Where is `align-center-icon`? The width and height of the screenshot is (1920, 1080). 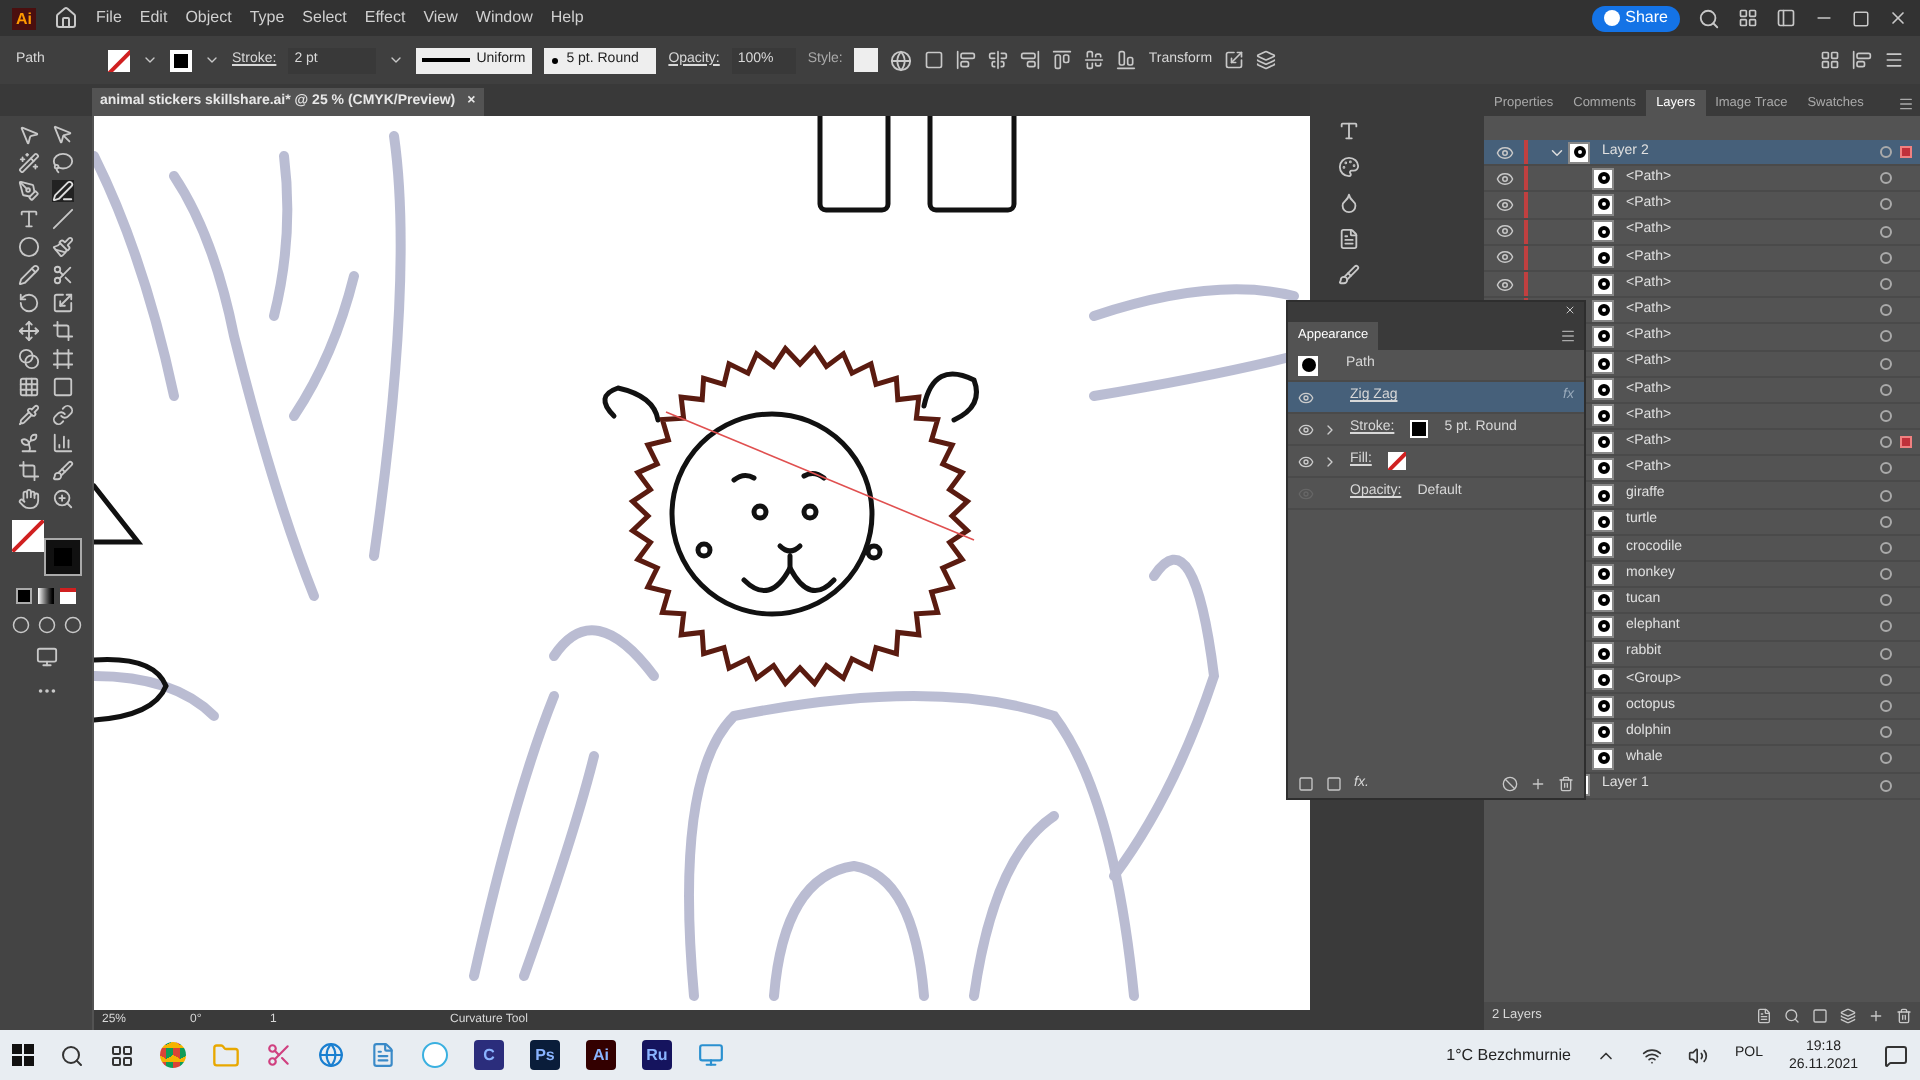
align-center-icon is located at coordinates (998, 60).